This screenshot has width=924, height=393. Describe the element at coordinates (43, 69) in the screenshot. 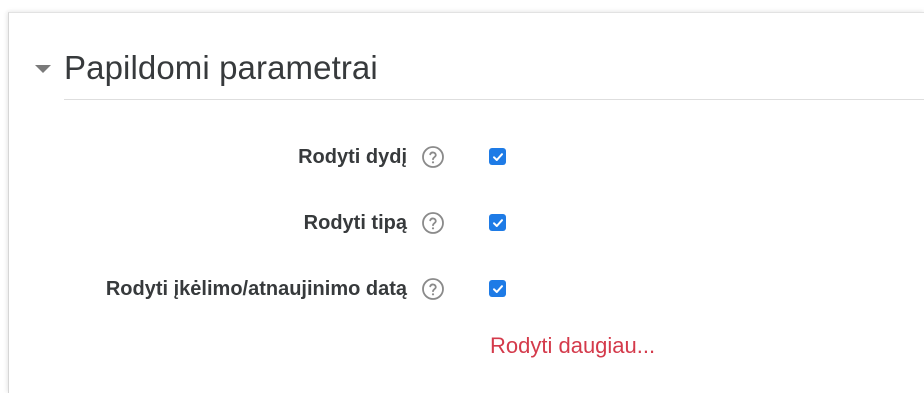

I see `caret-down-icon` at that location.